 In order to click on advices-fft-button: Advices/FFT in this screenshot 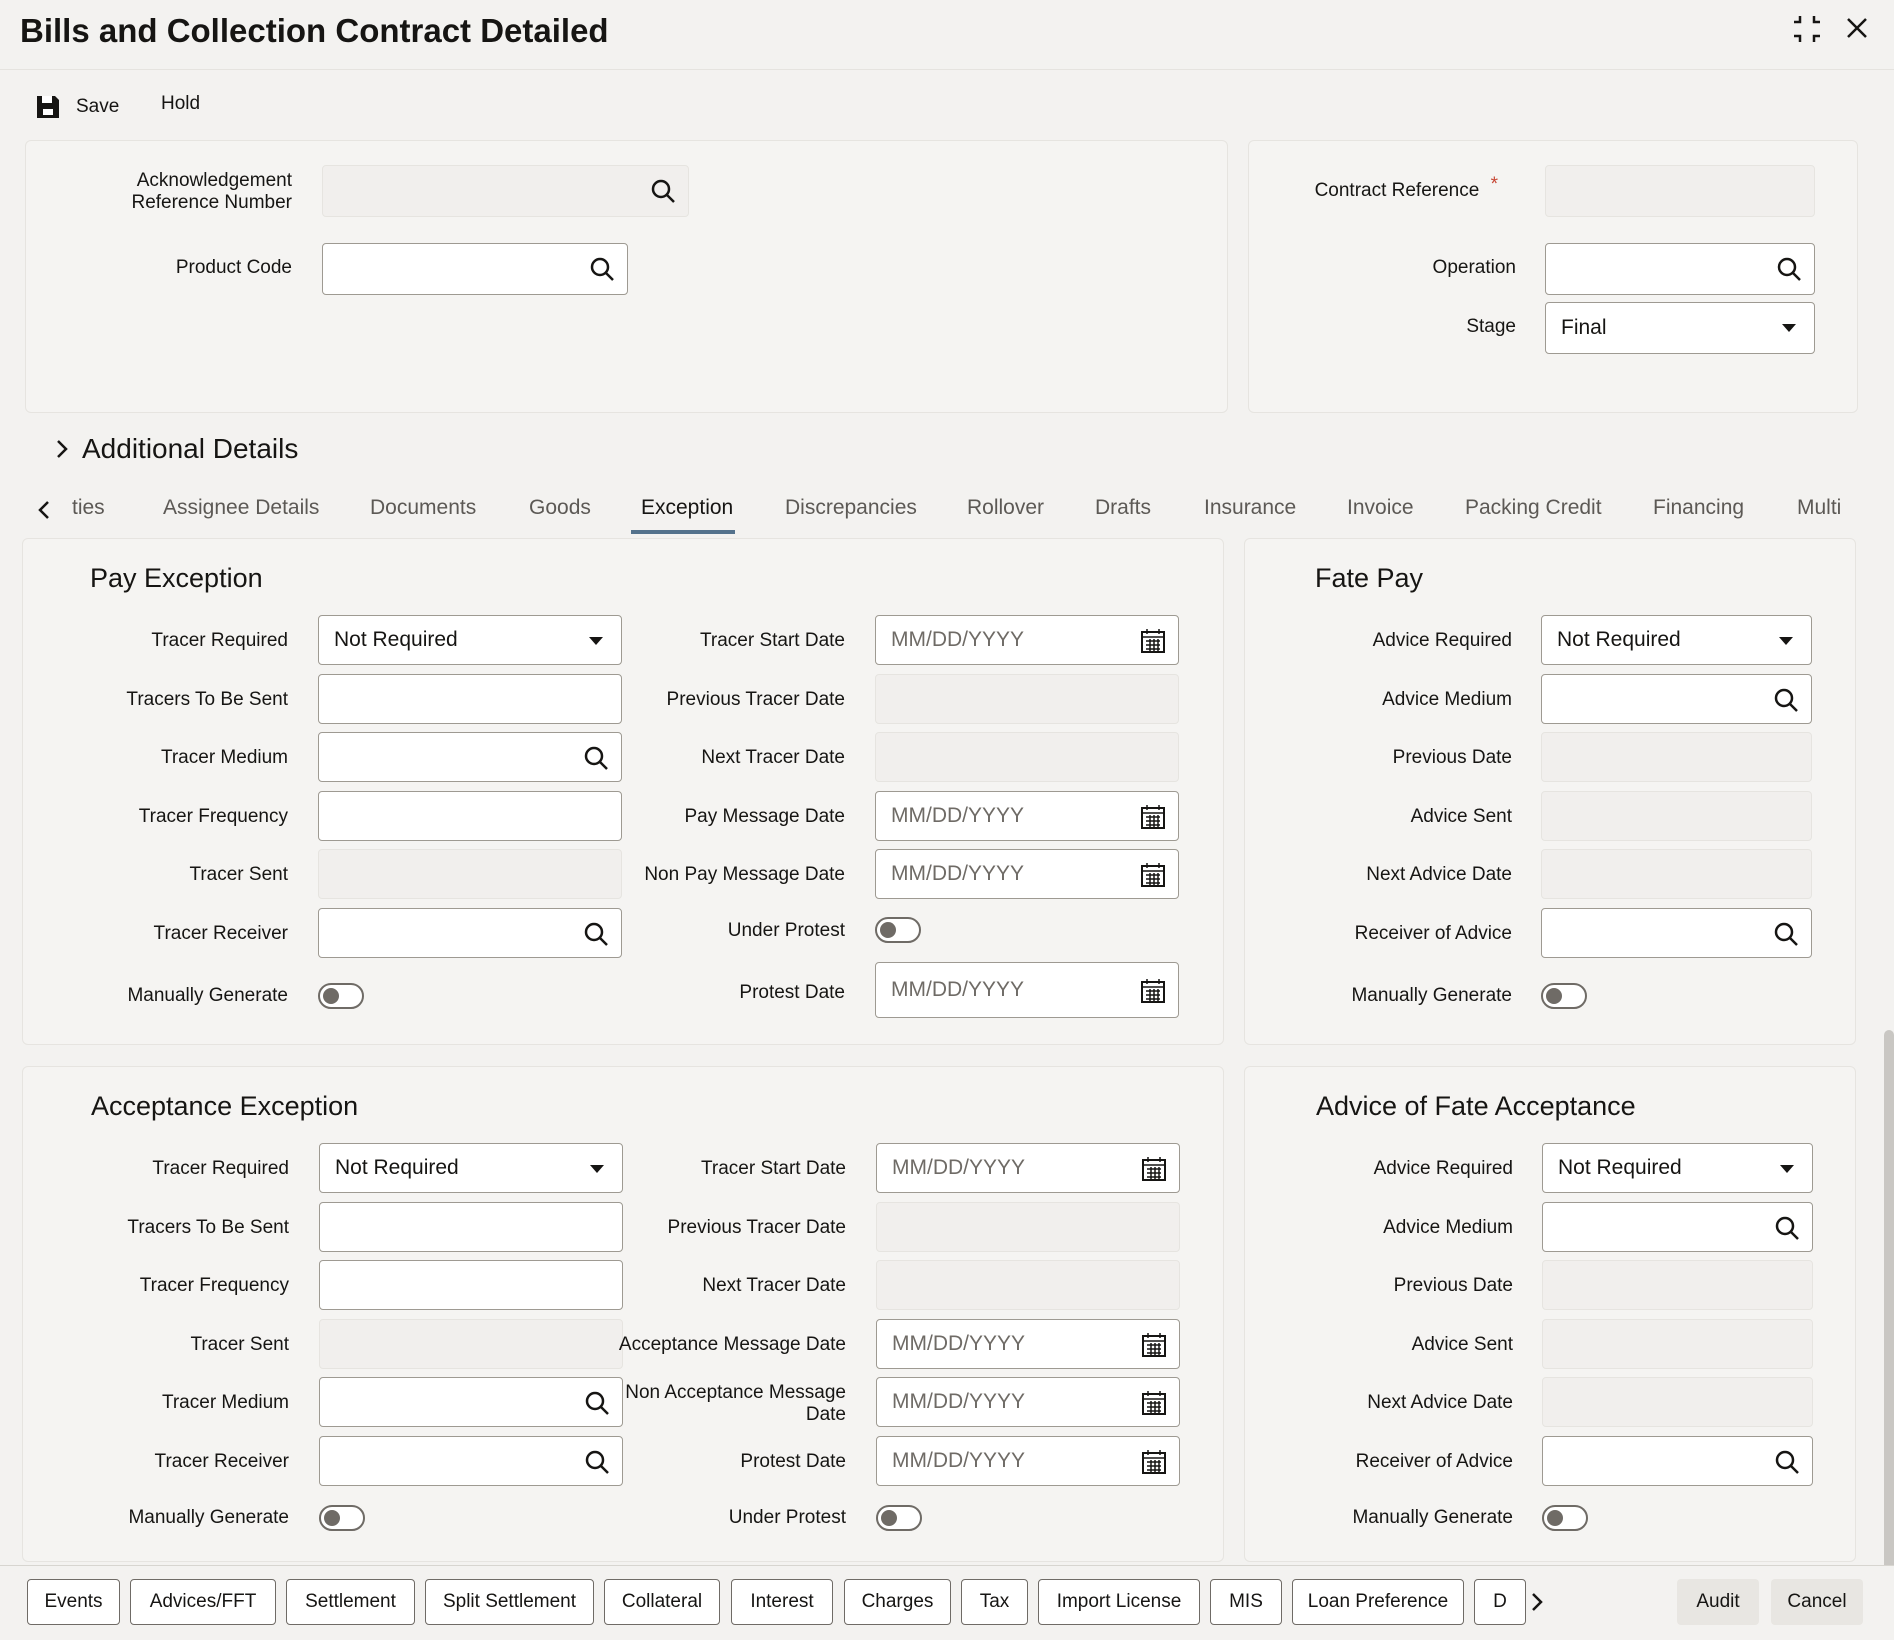, I will do `click(203, 1602)`.